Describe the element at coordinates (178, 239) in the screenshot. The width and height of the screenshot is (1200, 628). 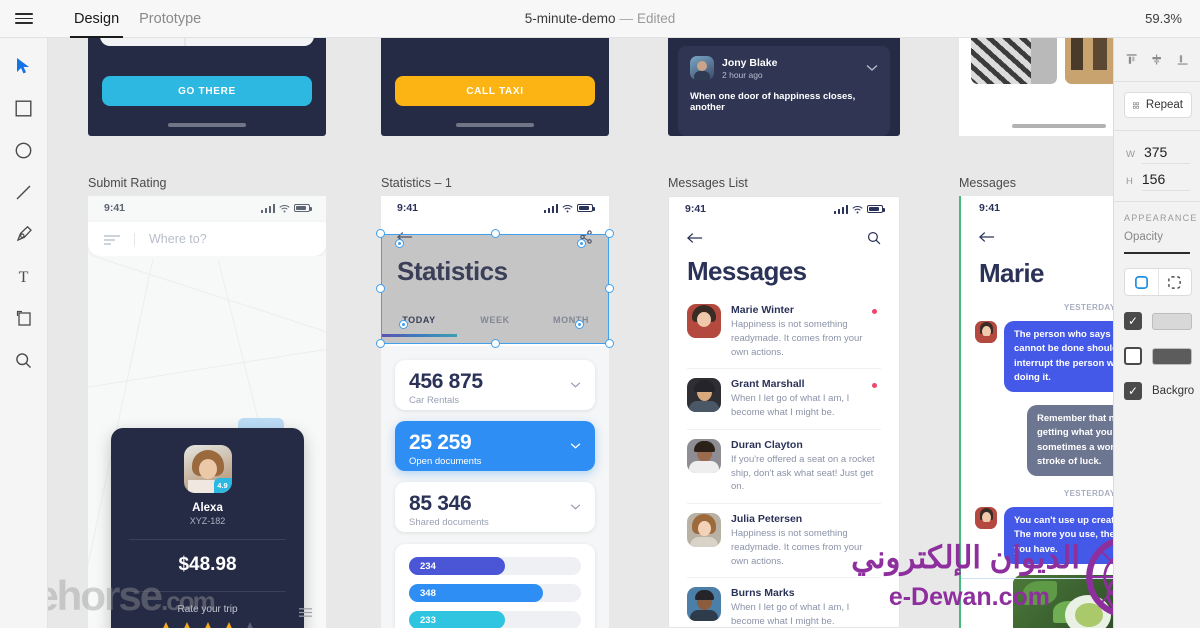
I see `search-input: Where to?` at that location.